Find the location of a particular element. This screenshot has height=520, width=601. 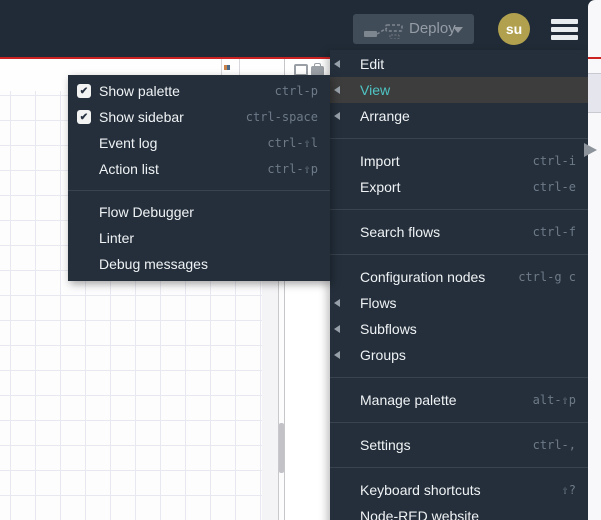

menu-item-manage-palette: Manage palette alt-⇧p is located at coordinates (459, 400).